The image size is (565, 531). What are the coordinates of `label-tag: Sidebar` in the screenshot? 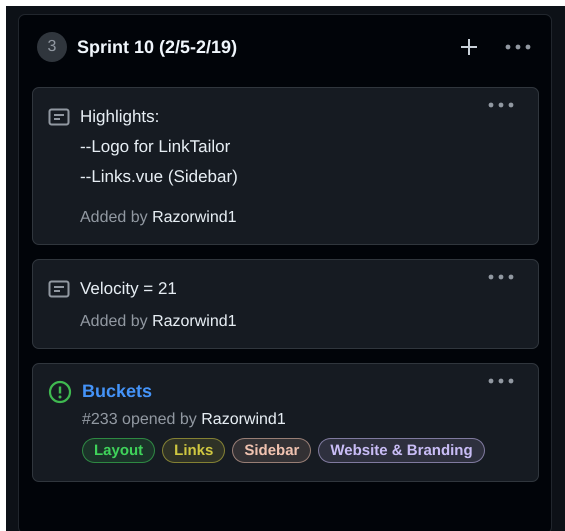 It's located at (272, 450).